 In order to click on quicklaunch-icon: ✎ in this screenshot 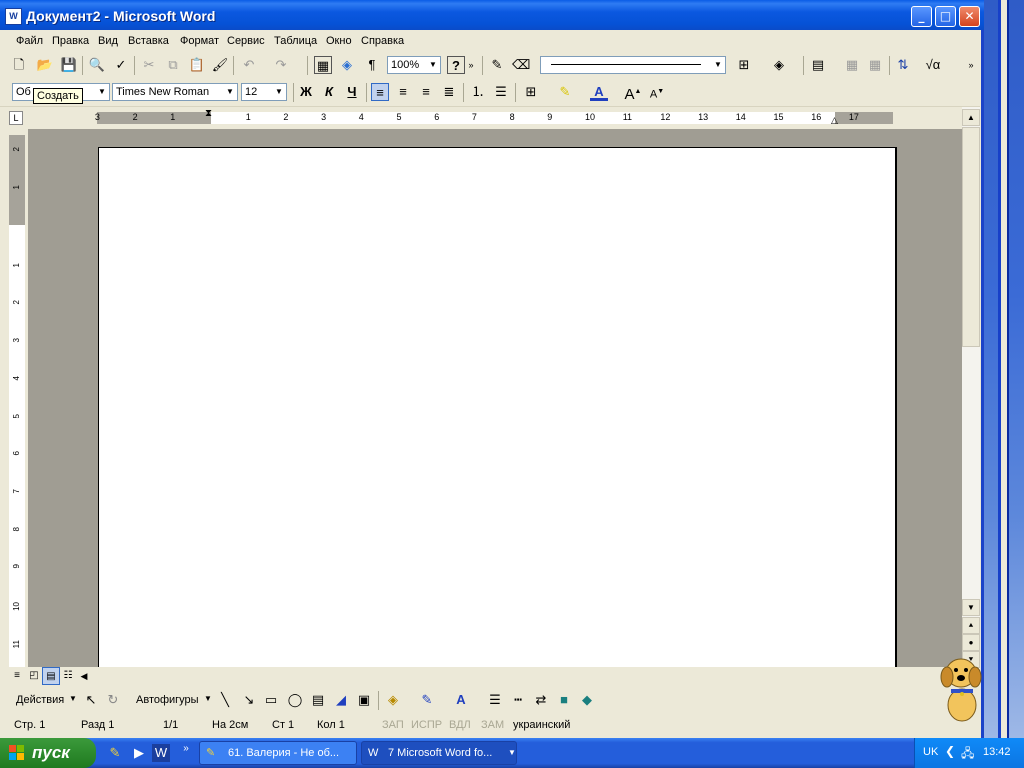, I will do `click(115, 753)`.